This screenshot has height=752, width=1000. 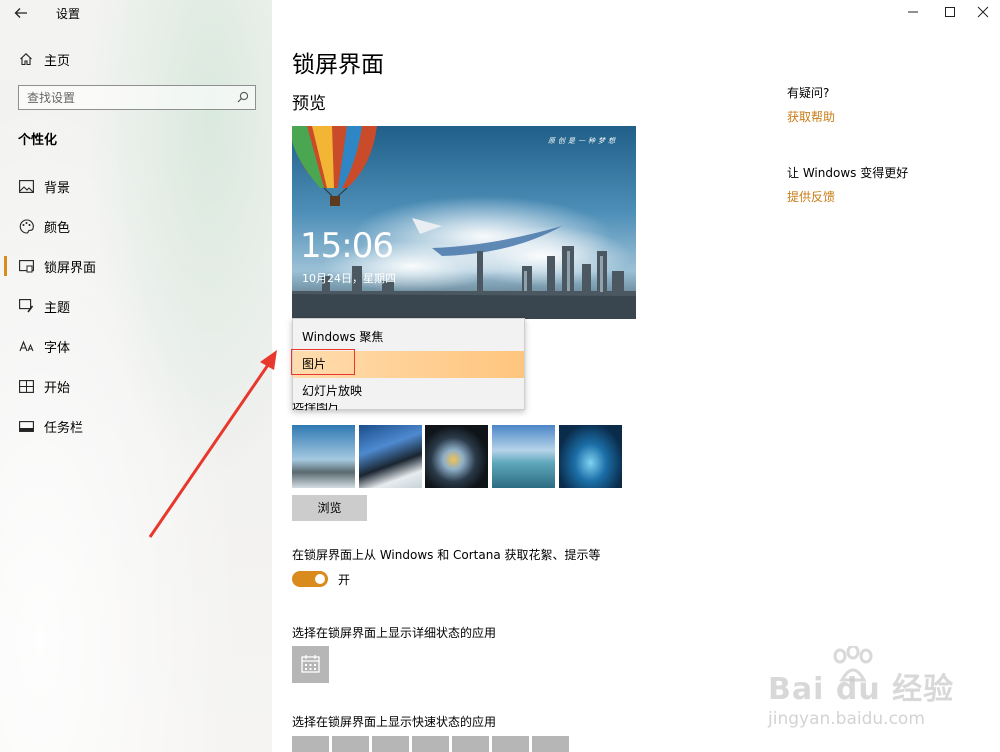 I want to click on detail-status-label: 选择在锁屏界面上显示详细状态的应用, so click(x=394, y=633).